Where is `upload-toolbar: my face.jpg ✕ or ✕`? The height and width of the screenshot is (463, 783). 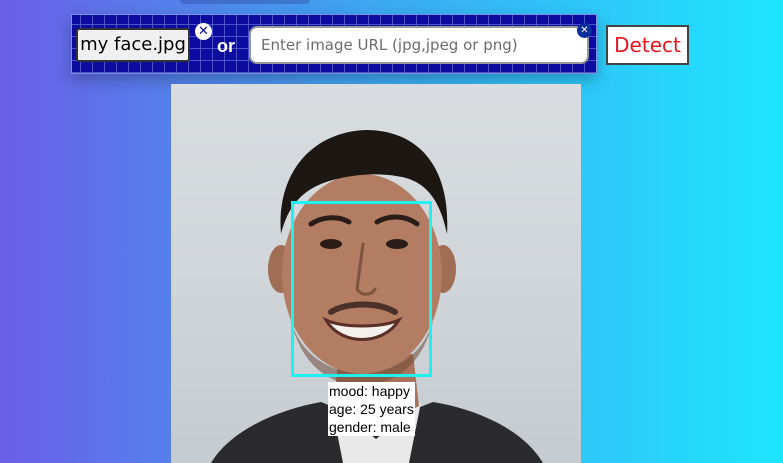
upload-toolbar: my face.jpg ✕ or ✕ is located at coordinates (334, 44).